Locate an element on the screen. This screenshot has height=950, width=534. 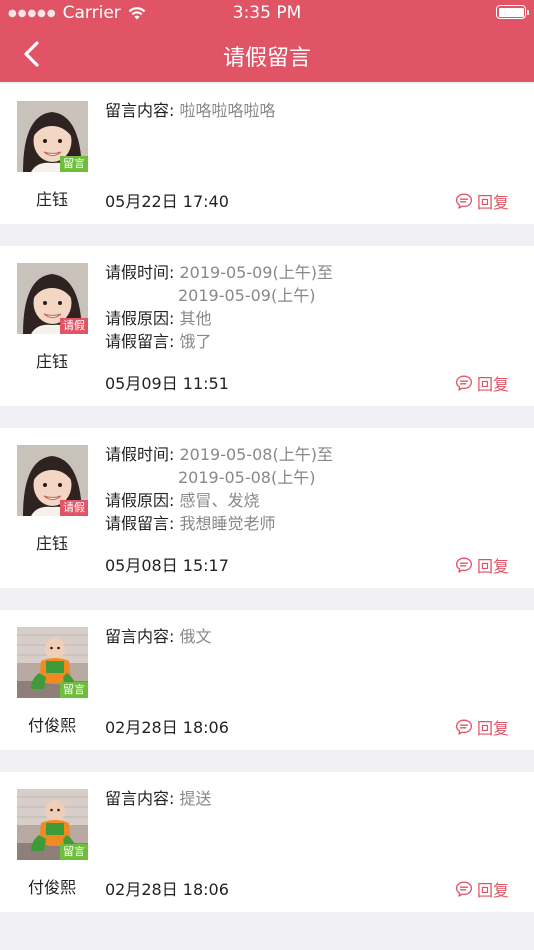
page-title: 请假留言 is located at coordinates (266, 58).